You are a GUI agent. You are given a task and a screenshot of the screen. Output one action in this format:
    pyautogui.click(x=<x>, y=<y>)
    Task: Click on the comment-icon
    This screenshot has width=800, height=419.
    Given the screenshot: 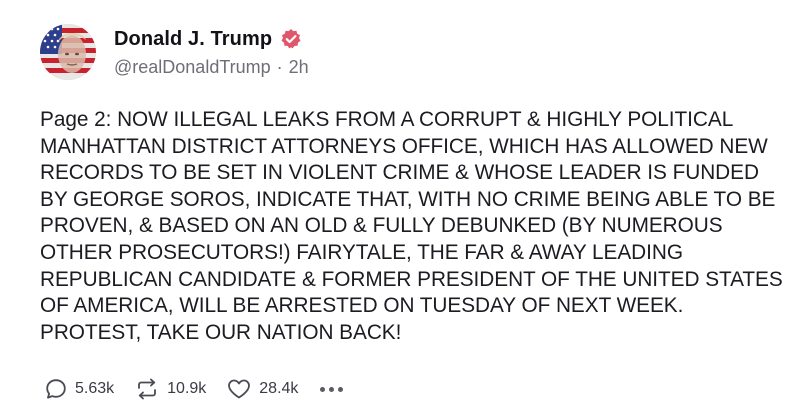 What is the action you would take?
    pyautogui.click(x=56, y=389)
    